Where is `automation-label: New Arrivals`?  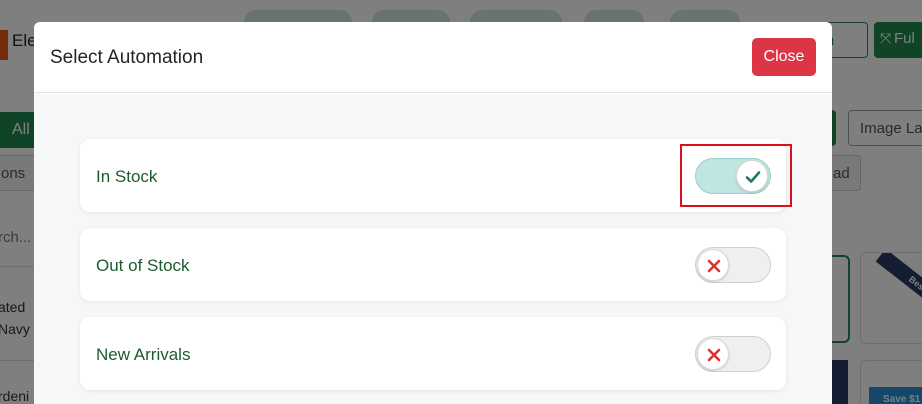 automation-label: New Arrivals is located at coordinates (143, 354).